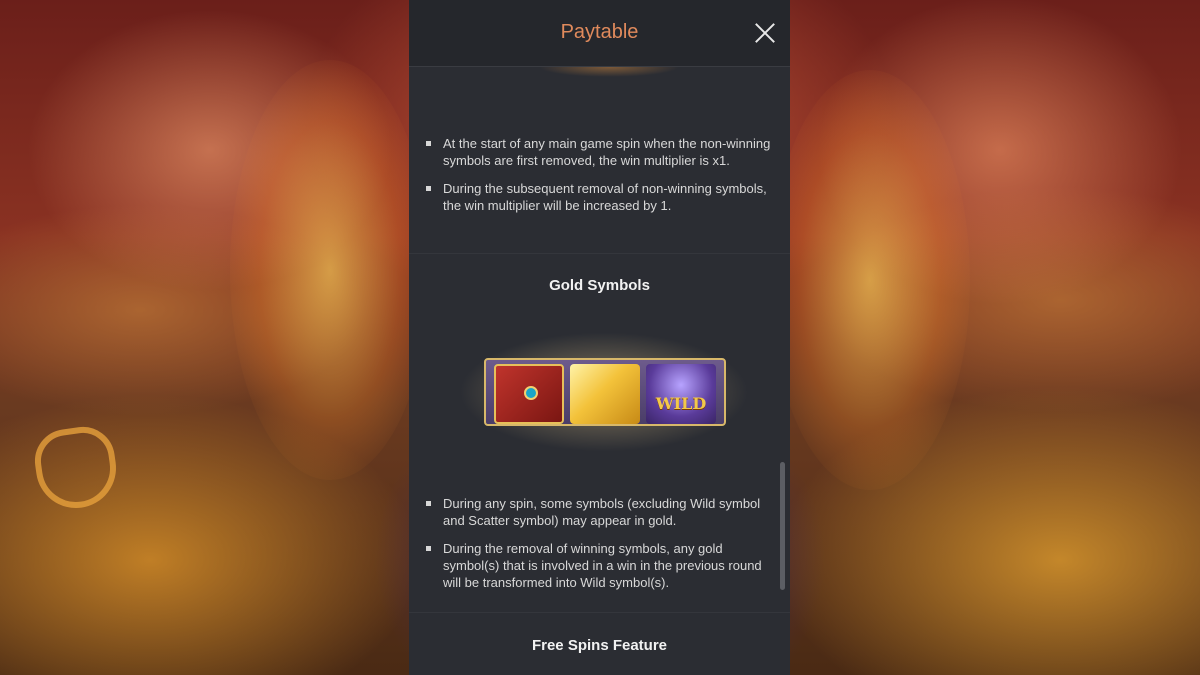  I want to click on gold-symbols-image: WILD, so click(604, 392).